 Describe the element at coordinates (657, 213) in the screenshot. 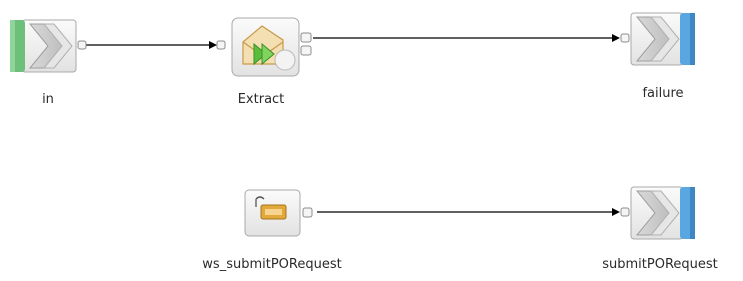

I see `node-submitporequest` at that location.